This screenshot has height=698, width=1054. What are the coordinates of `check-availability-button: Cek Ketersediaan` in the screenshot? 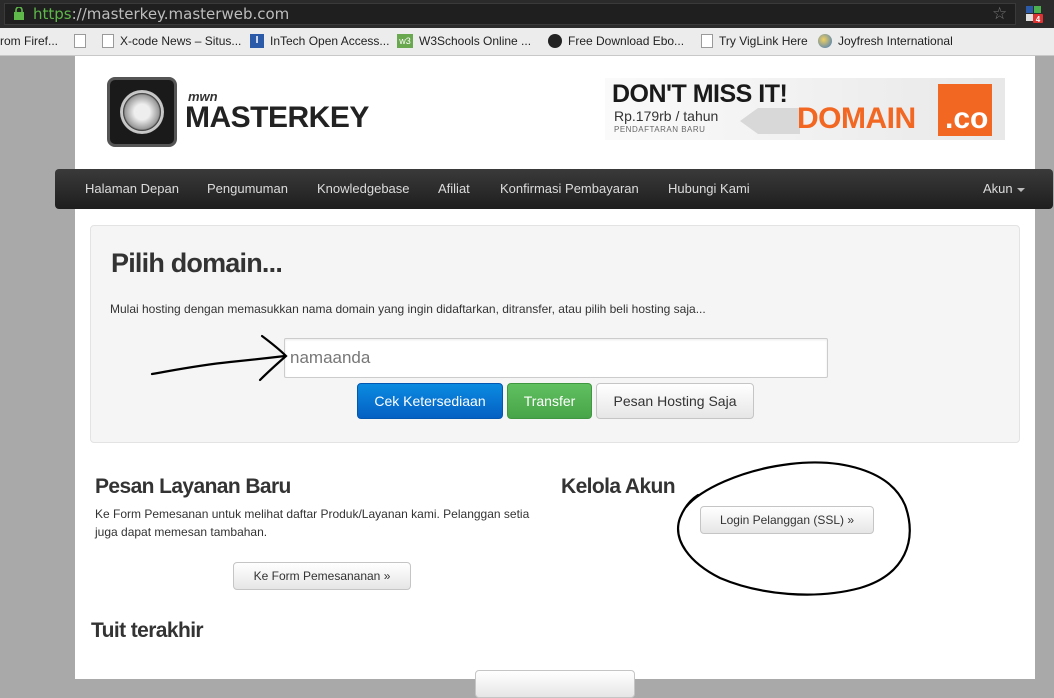 It's located at (430, 401).